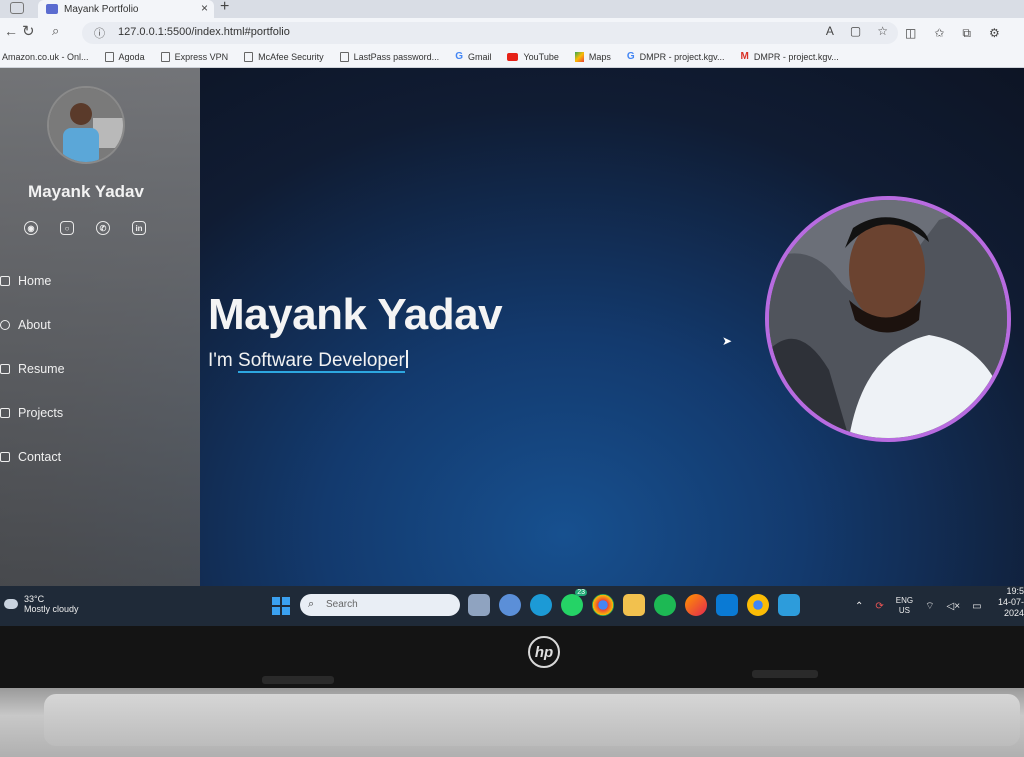 Image resolution: width=1024 pixels, height=757 pixels. I want to click on cloud-icon, so click(11, 604).